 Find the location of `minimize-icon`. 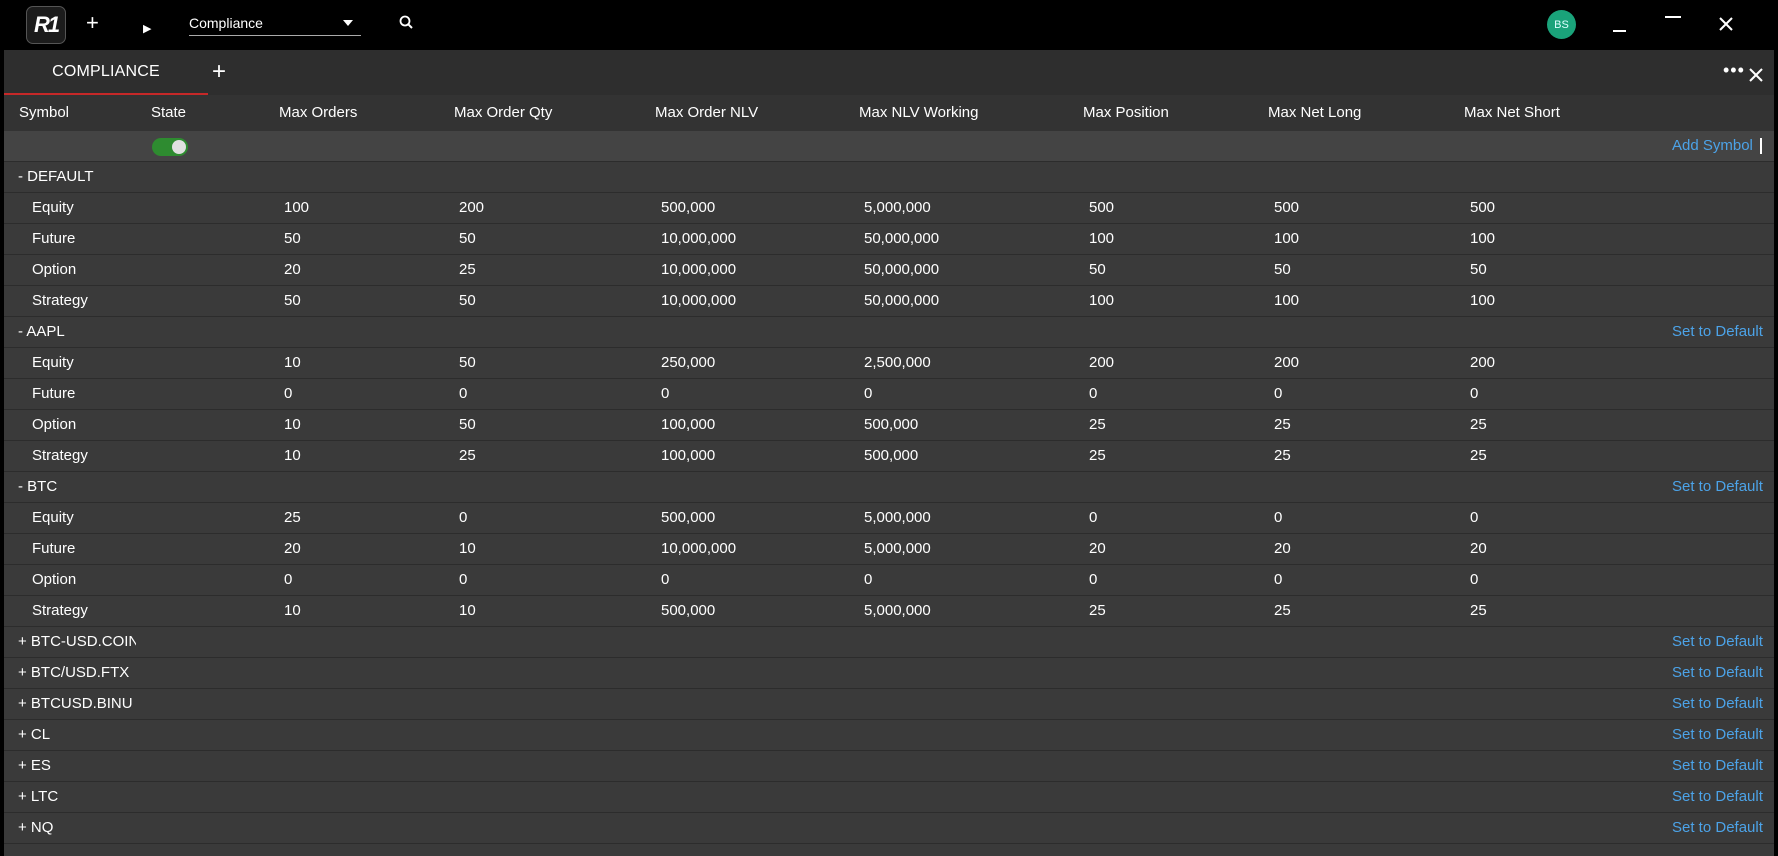

minimize-icon is located at coordinates (1619, 31).